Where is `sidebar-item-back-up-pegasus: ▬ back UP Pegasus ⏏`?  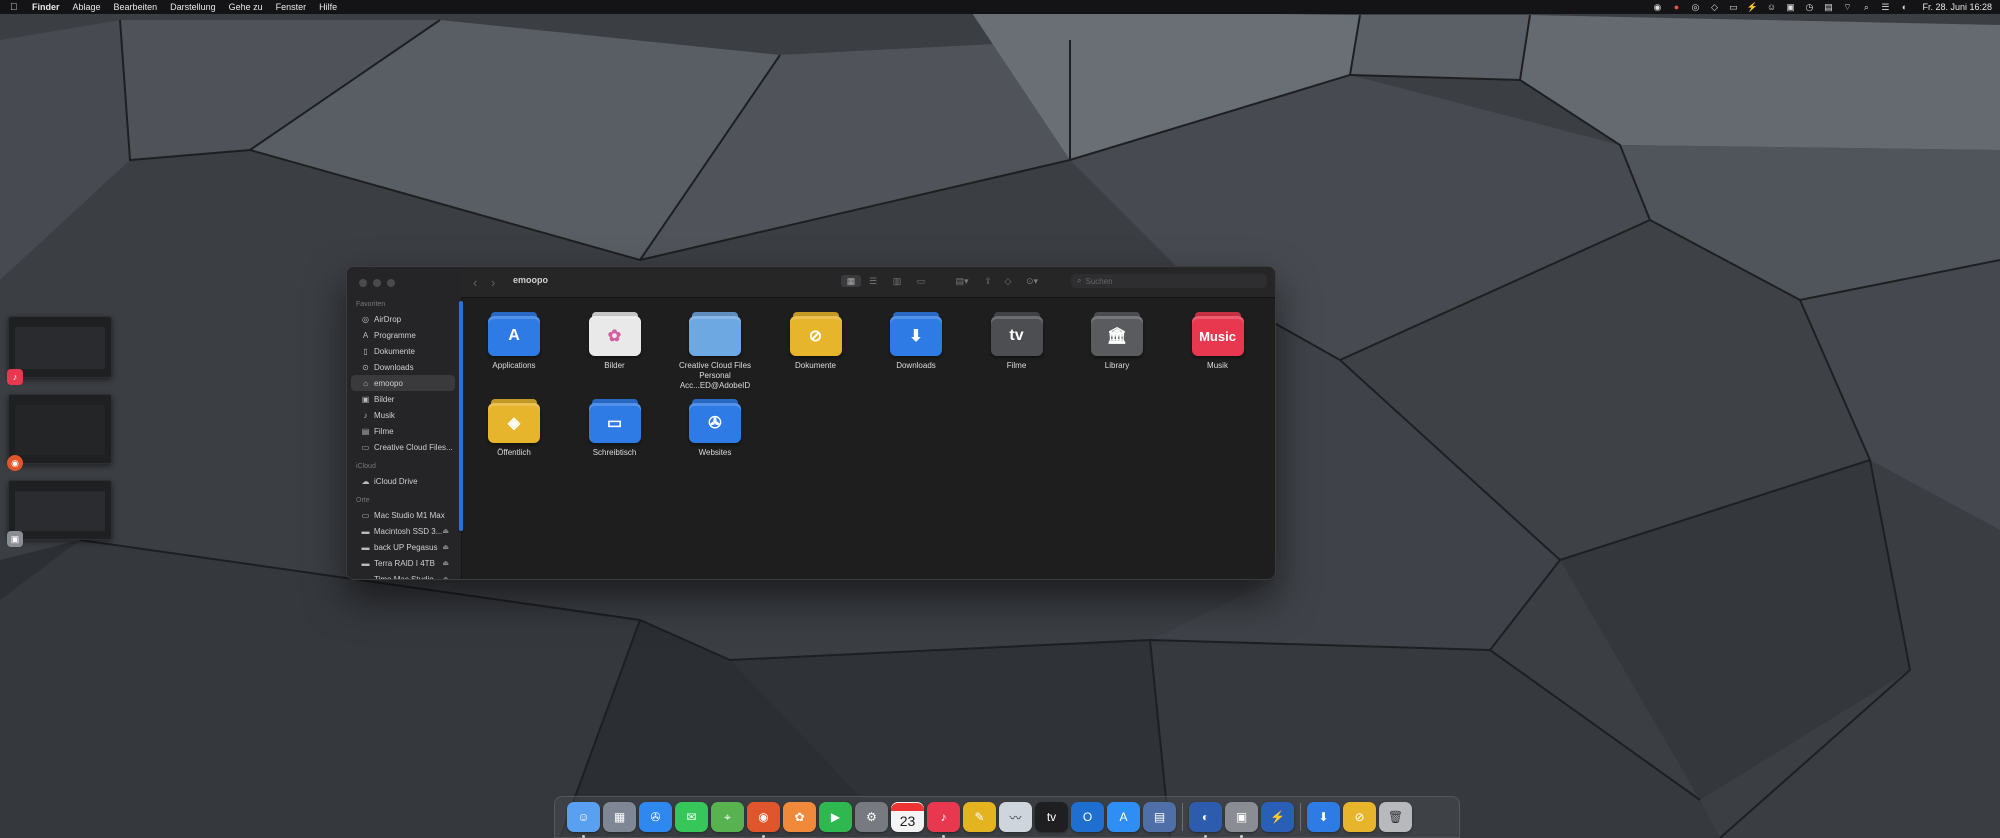
sidebar-item-back-up-pegasus: ▬ back UP Pegasus ⏏ is located at coordinates (403, 547).